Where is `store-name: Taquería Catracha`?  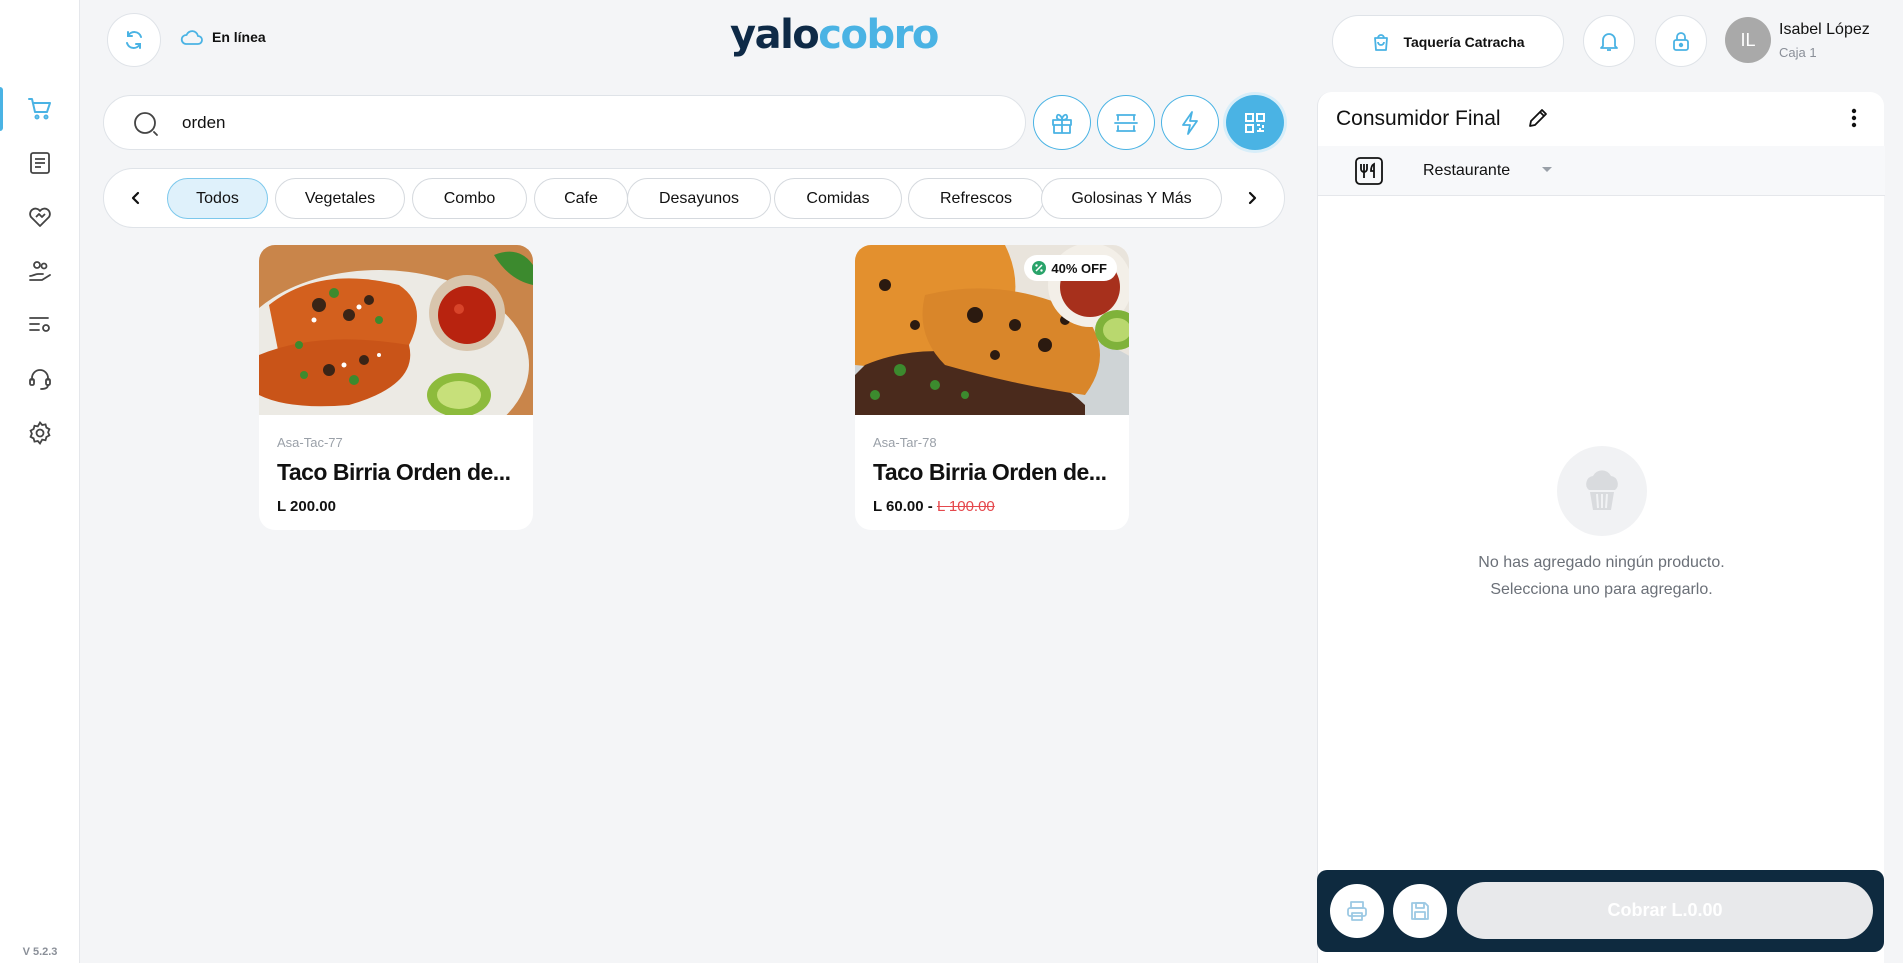 store-name: Taquería Catracha is located at coordinates (1464, 41).